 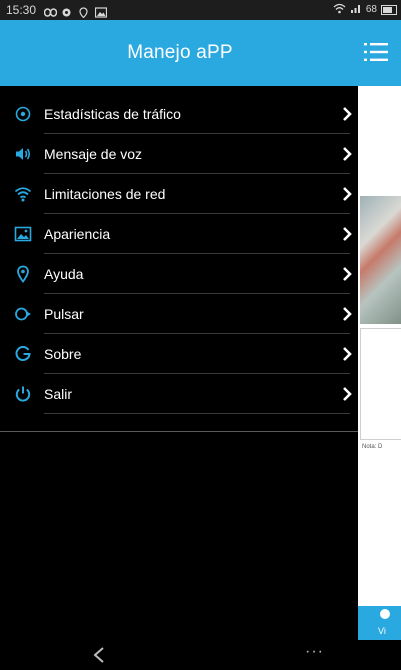 What do you see at coordinates (21, 10) in the screenshot?
I see `status-time: 15:30` at bounding box center [21, 10].